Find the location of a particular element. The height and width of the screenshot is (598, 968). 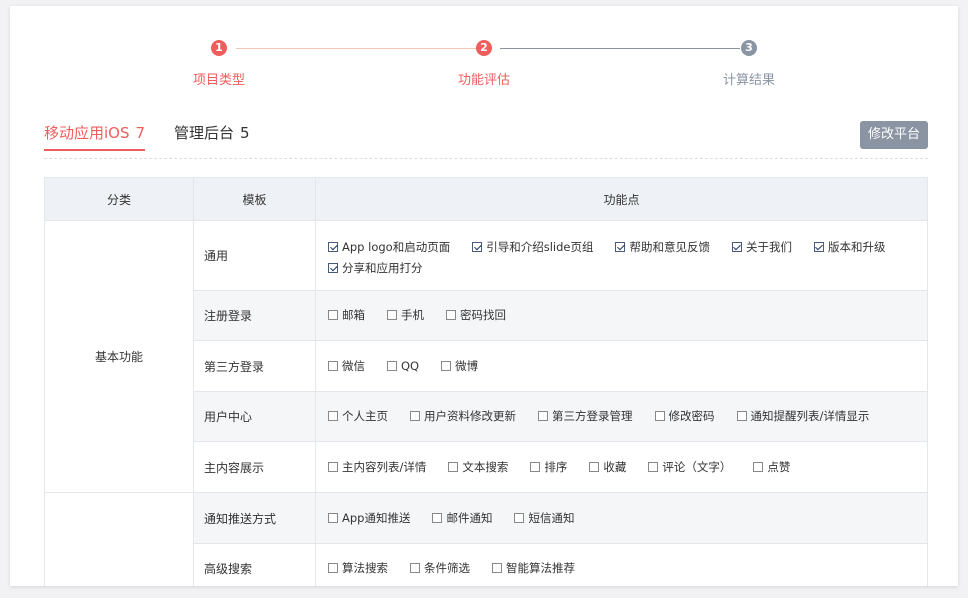

feature-option: 微信 is located at coordinates (346, 366).